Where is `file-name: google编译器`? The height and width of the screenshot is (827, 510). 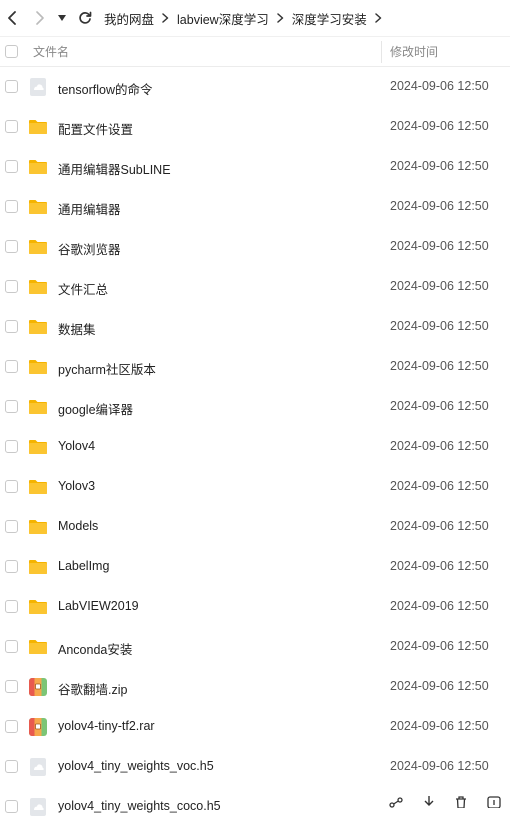
file-name: google编译器 is located at coordinates (95, 408).